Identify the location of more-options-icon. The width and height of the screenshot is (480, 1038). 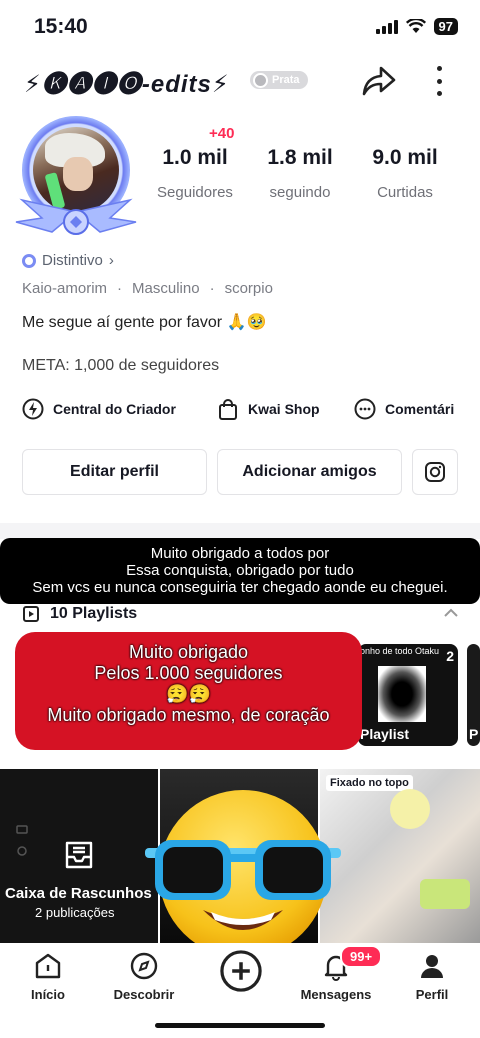
(439, 81).